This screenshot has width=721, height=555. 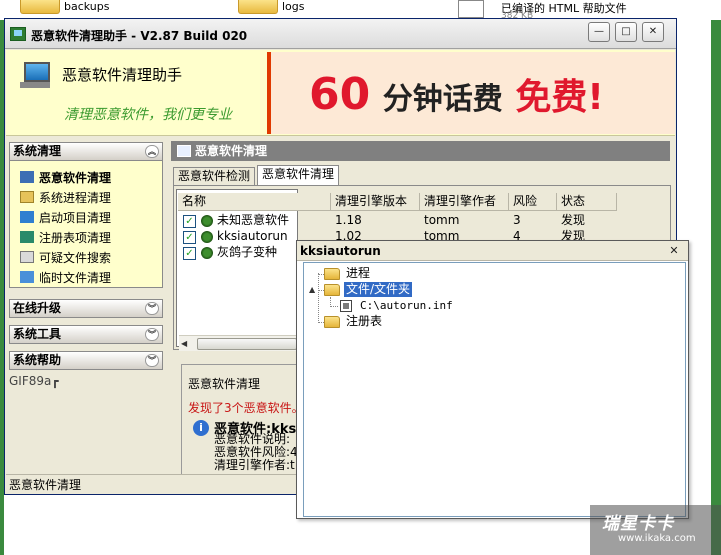 What do you see at coordinates (375, 202) in the screenshot?
I see `column-header-engine-version: 清理引擎版本` at bounding box center [375, 202].